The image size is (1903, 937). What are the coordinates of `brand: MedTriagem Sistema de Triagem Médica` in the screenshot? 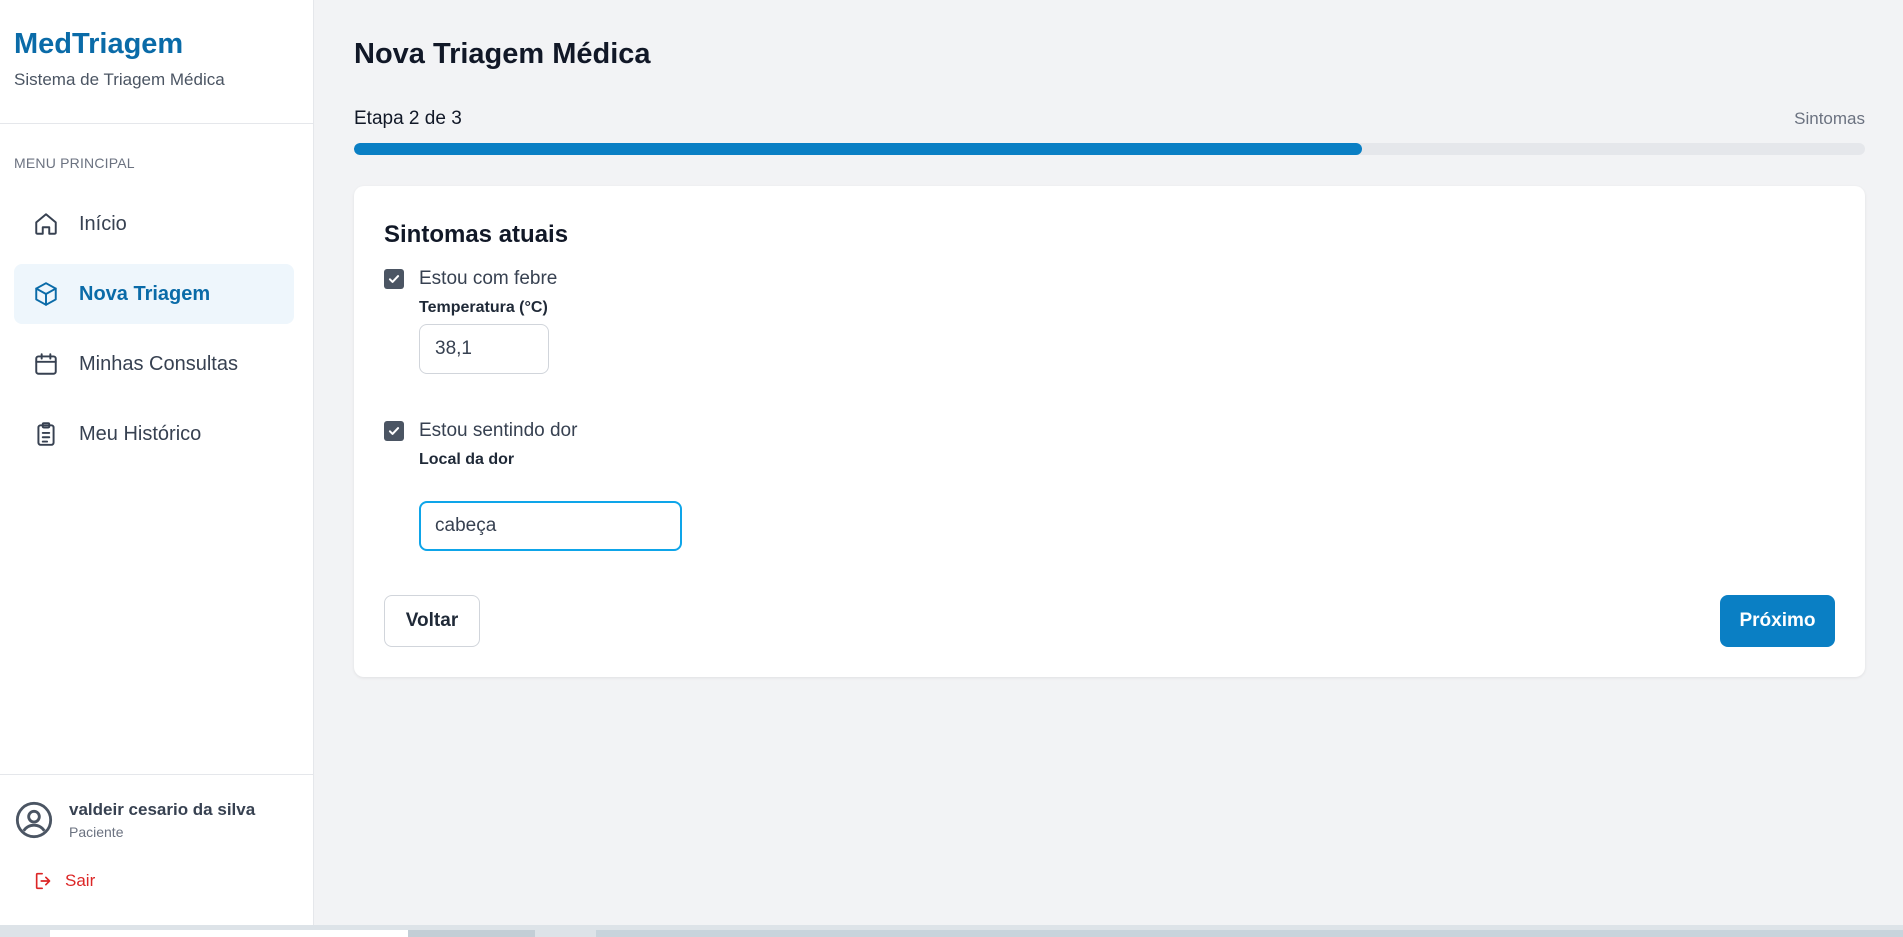 It's located at (156, 62).